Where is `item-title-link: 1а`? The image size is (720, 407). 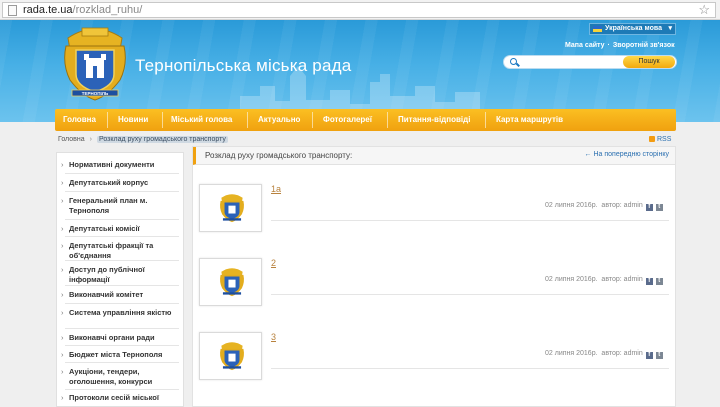
item-title-link: 1а is located at coordinates (276, 189).